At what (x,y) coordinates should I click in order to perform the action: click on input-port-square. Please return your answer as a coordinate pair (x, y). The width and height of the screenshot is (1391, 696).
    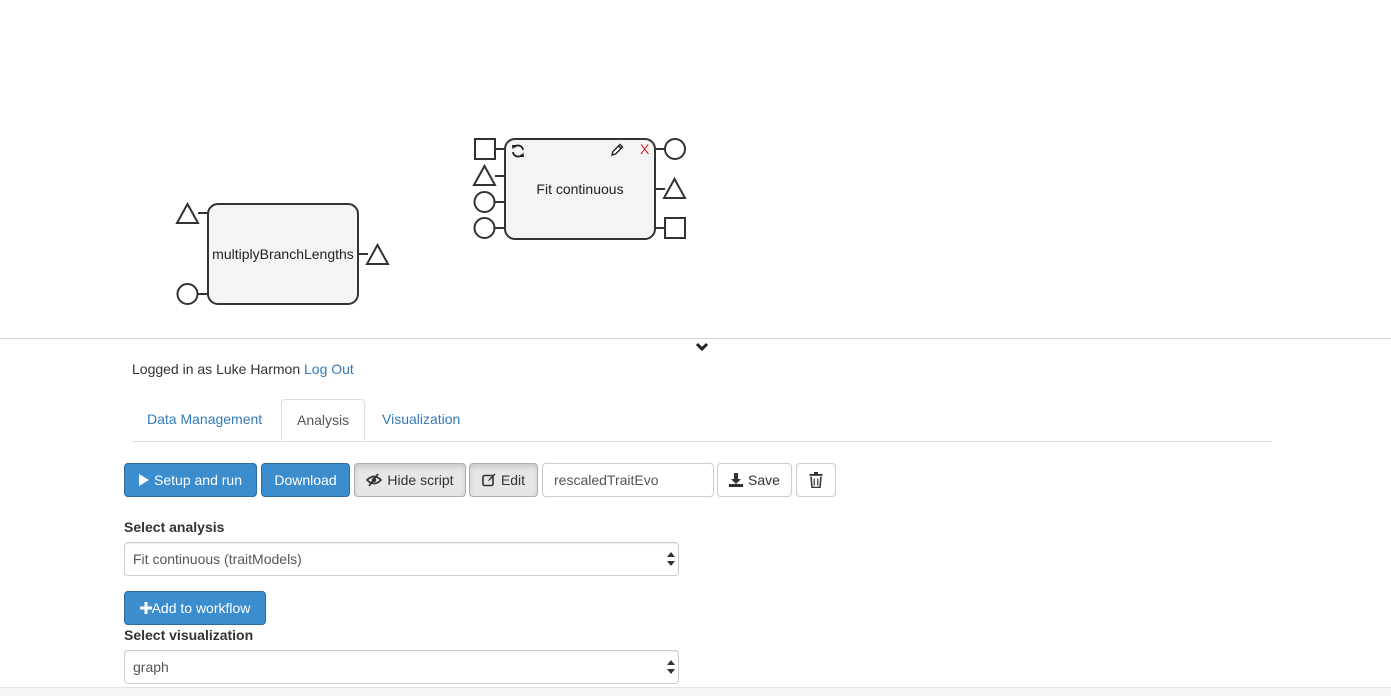
    Looking at the image, I should click on (485, 149).